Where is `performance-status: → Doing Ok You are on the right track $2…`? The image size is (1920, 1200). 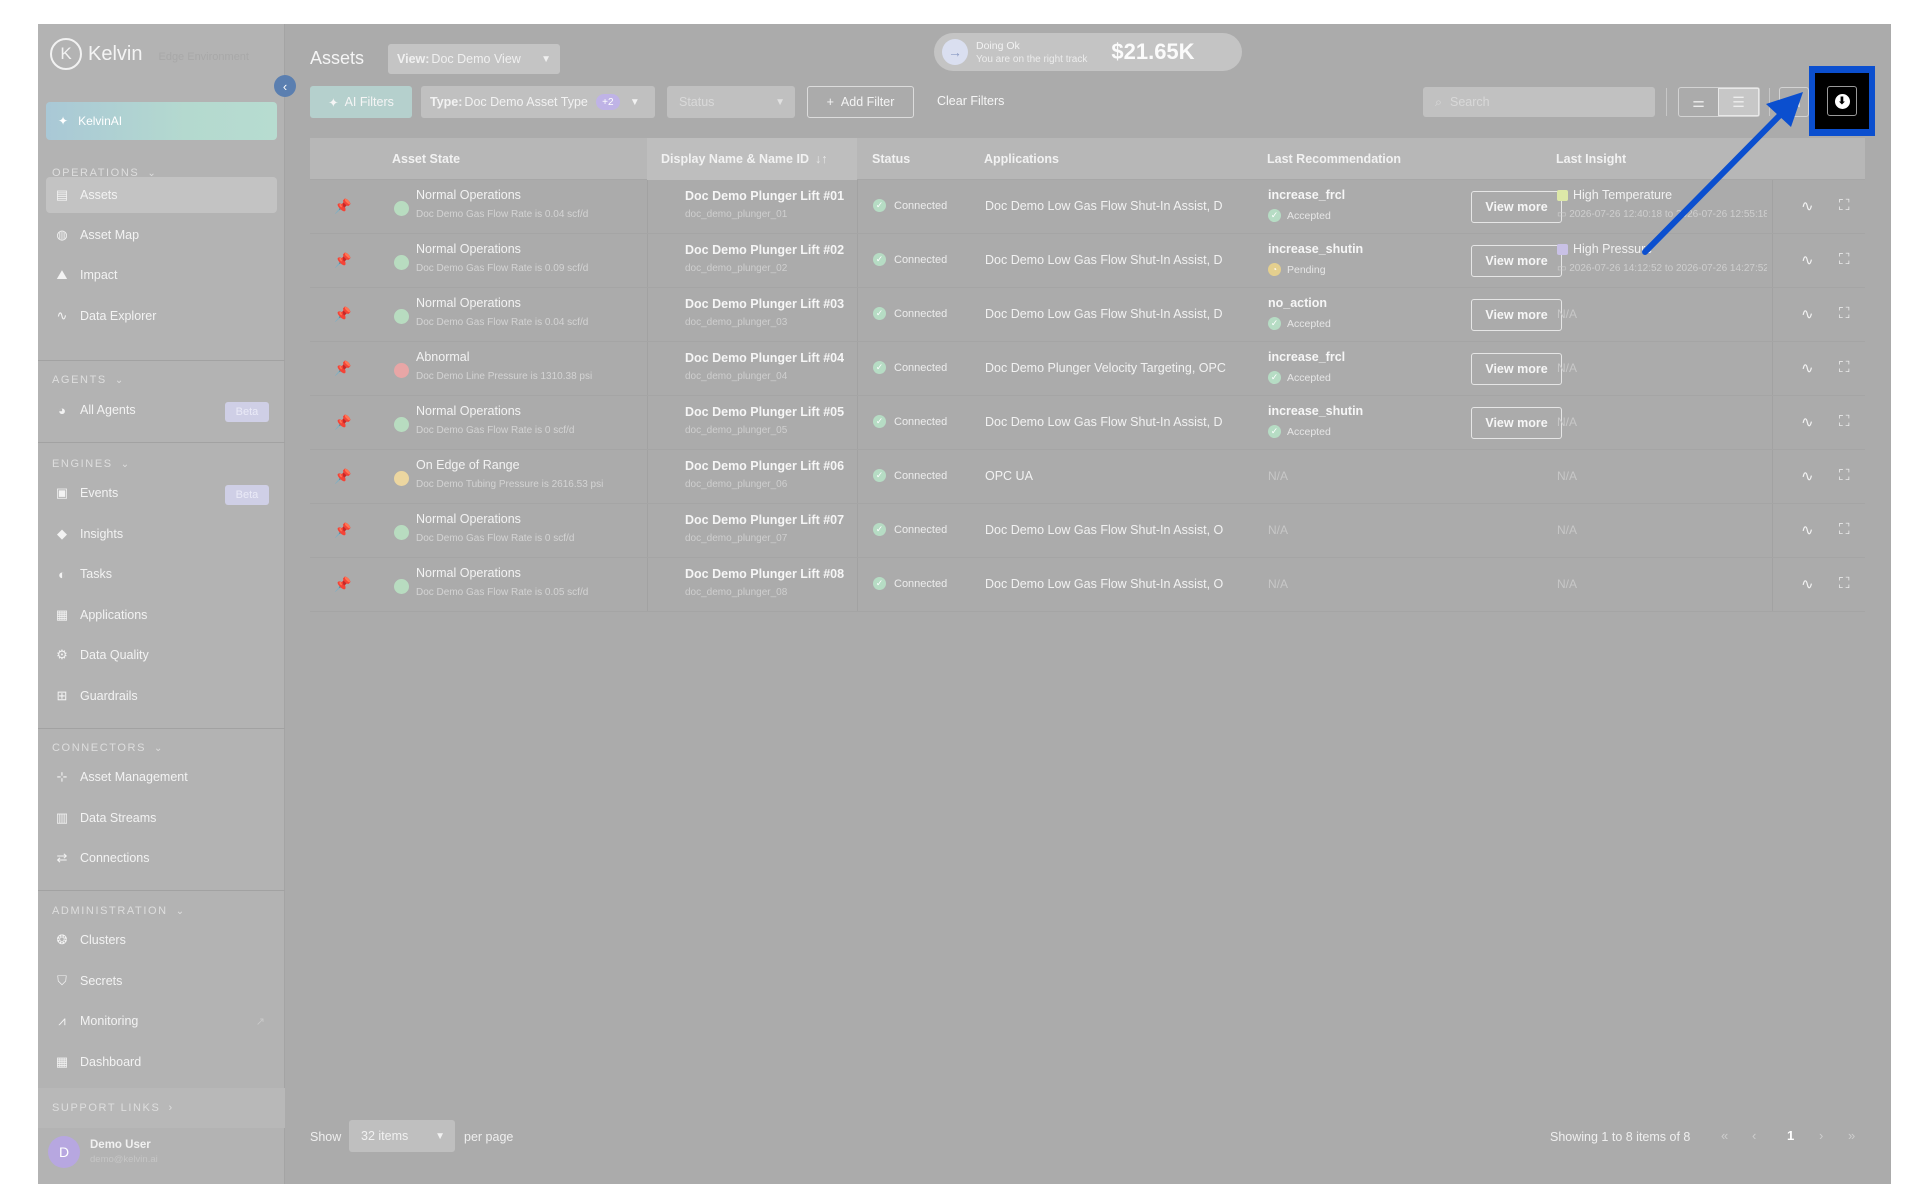 performance-status: → Doing Ok You are on the right track $2… is located at coordinates (1088, 52).